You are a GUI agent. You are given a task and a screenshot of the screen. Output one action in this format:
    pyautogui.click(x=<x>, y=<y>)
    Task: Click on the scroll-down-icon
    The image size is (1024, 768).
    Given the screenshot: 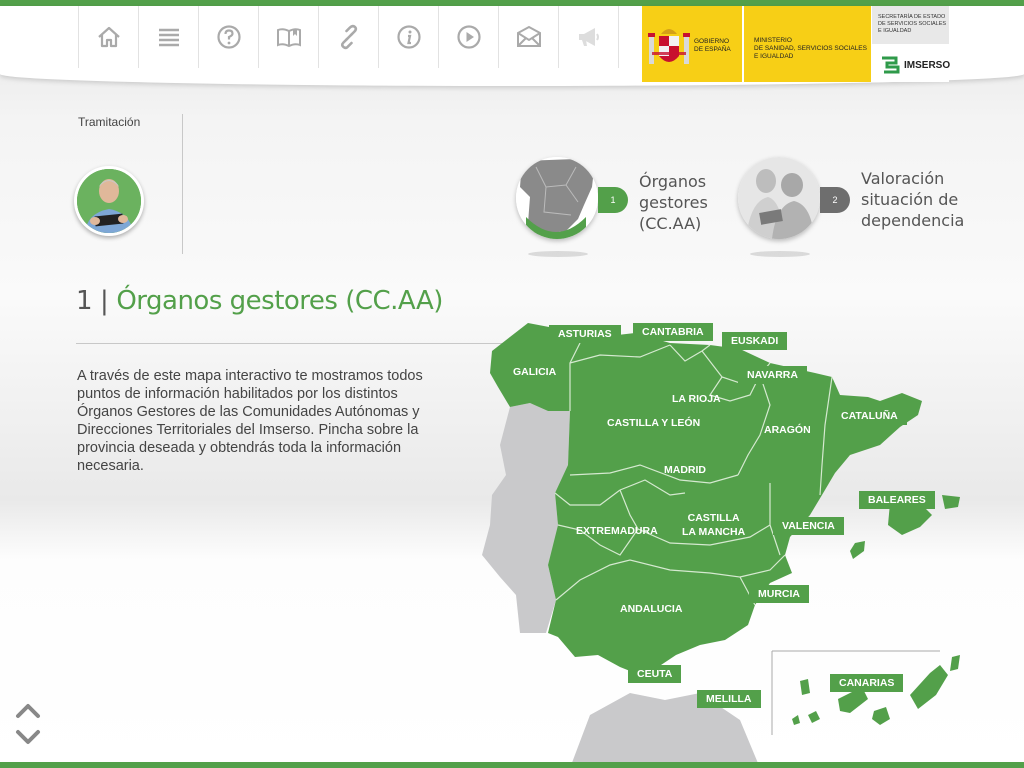 What is the action you would take?
    pyautogui.click(x=28, y=738)
    